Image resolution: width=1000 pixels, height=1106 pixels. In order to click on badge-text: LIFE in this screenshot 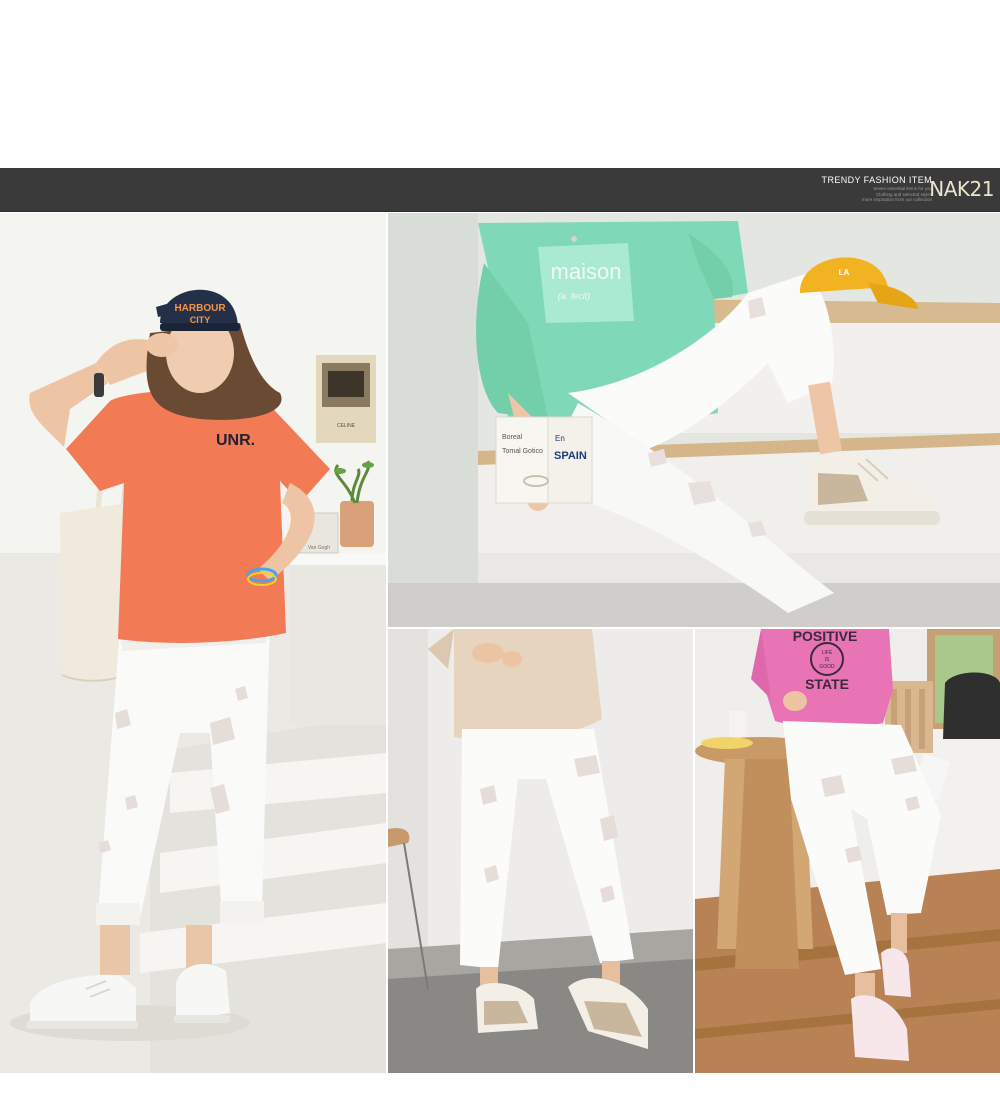, I will do `click(827, 653)`.